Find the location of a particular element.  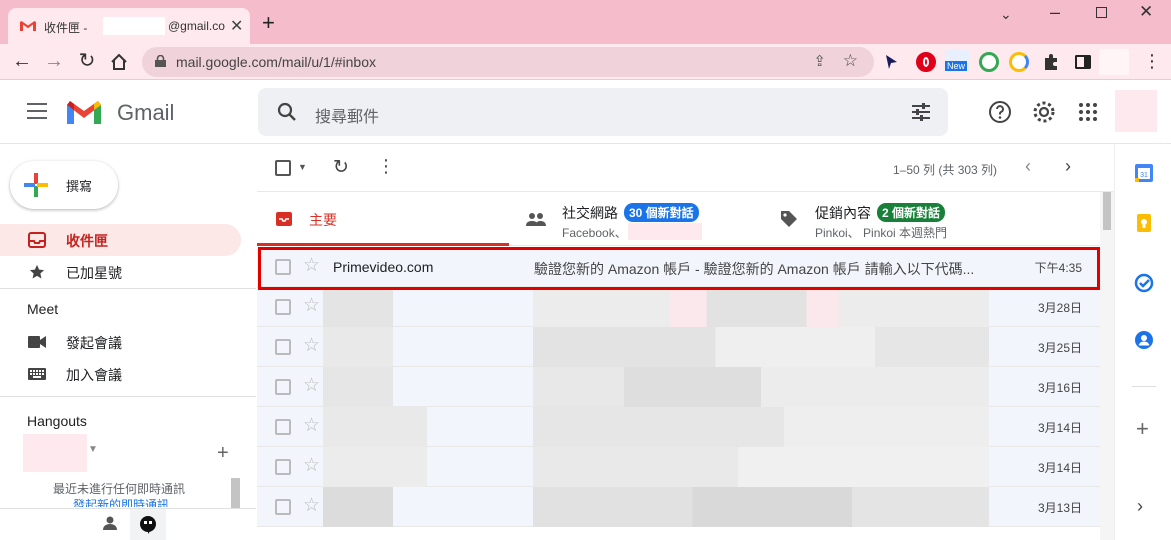

tab-primary: 主要 is located at coordinates (383, 219).